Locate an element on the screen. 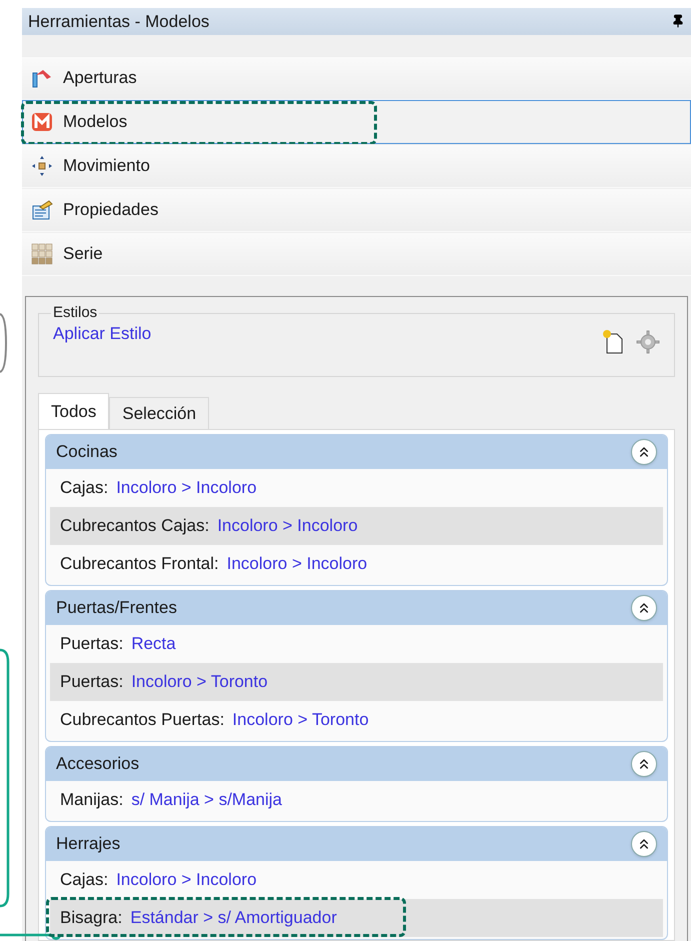  nav-item: Serie is located at coordinates (356, 254).